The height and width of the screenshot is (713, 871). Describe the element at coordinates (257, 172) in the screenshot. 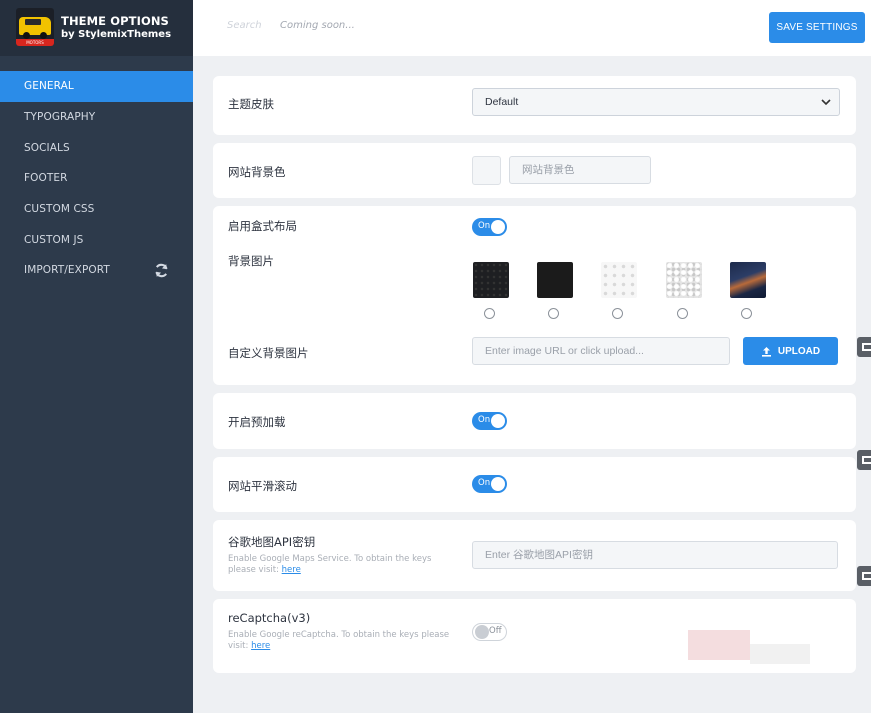

I see `setting-label: 网站背景色` at that location.